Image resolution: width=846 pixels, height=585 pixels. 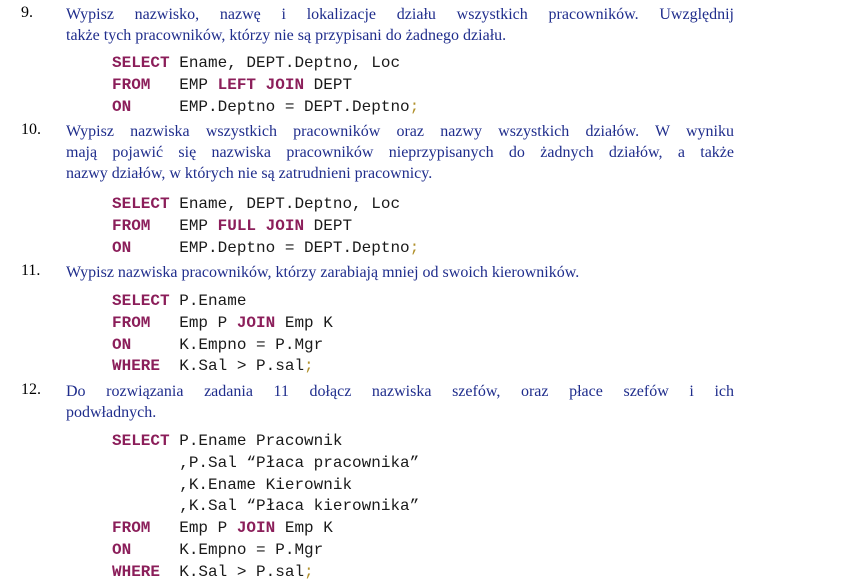 I want to click on sql-join-keyword: LEFT JOIN, so click(x=261, y=84).